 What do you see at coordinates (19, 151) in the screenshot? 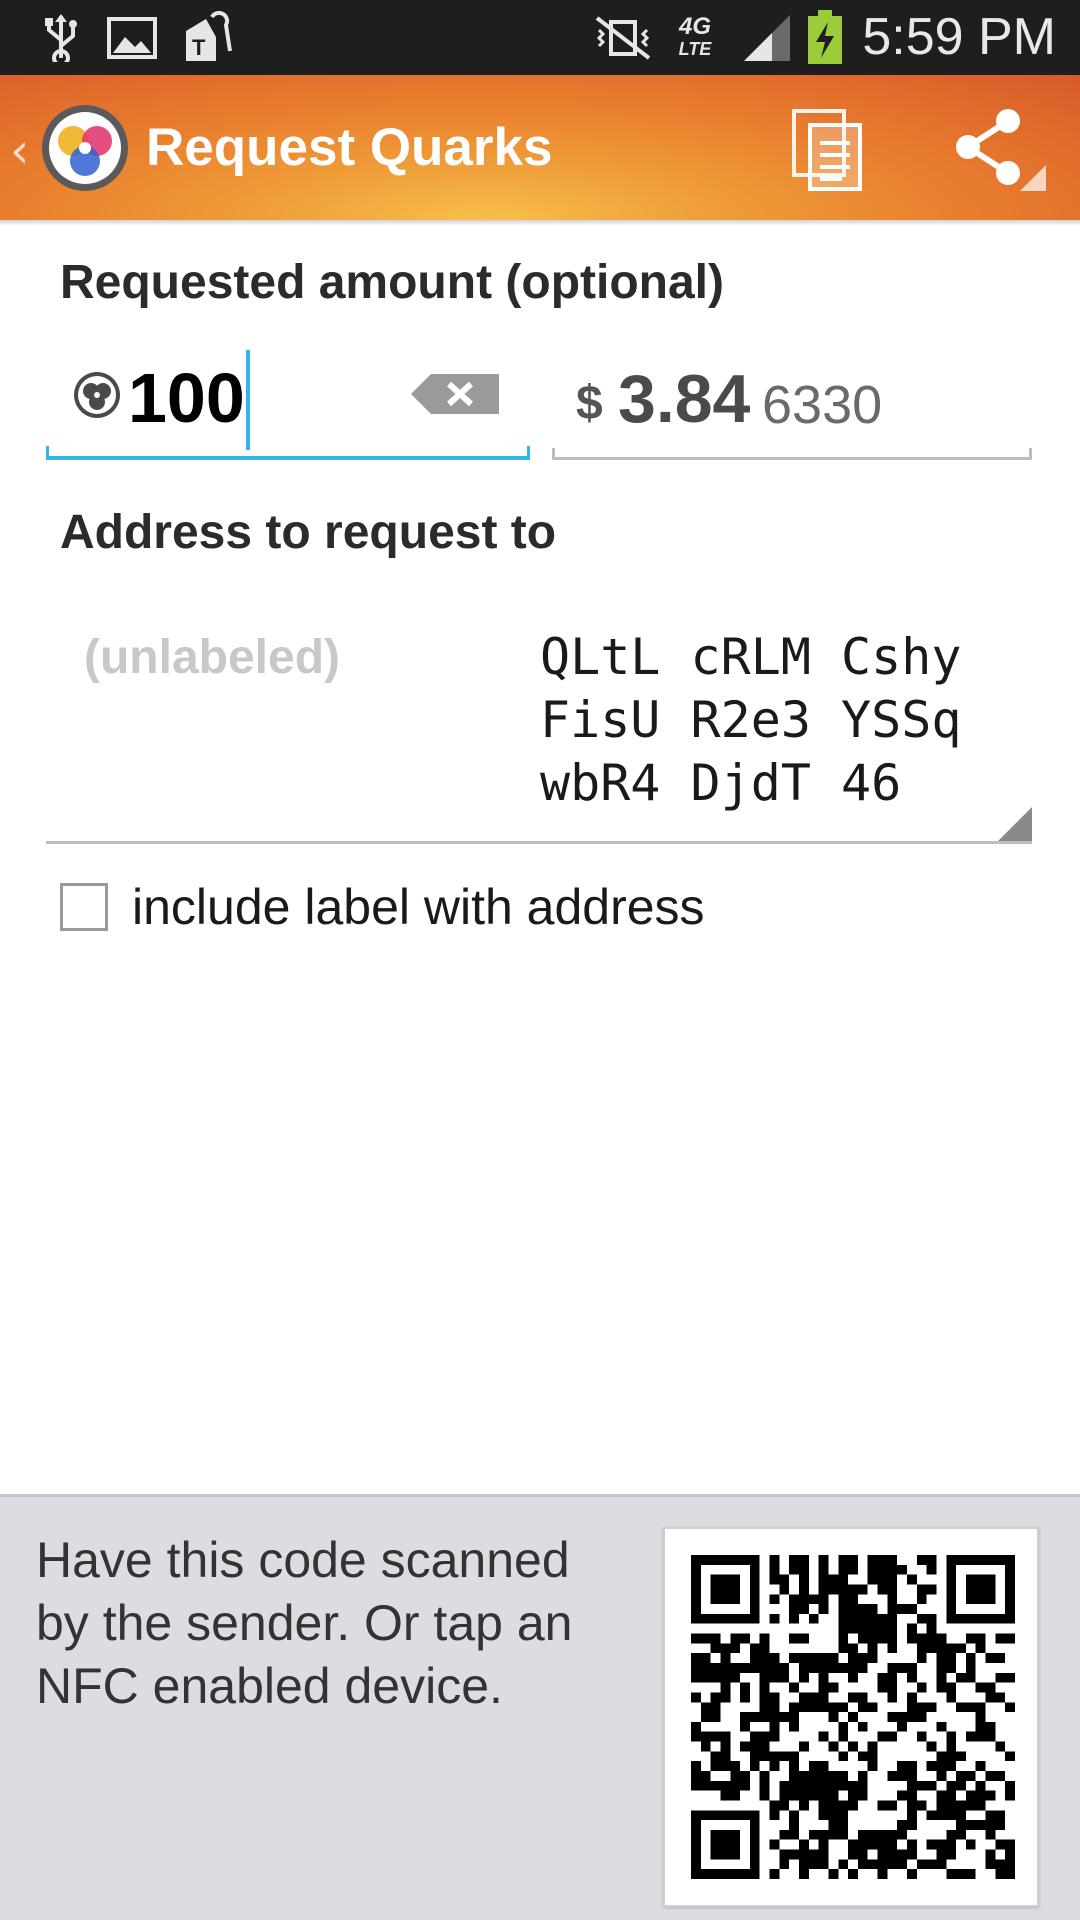
I see `back-caret-icon: ‹` at bounding box center [19, 151].